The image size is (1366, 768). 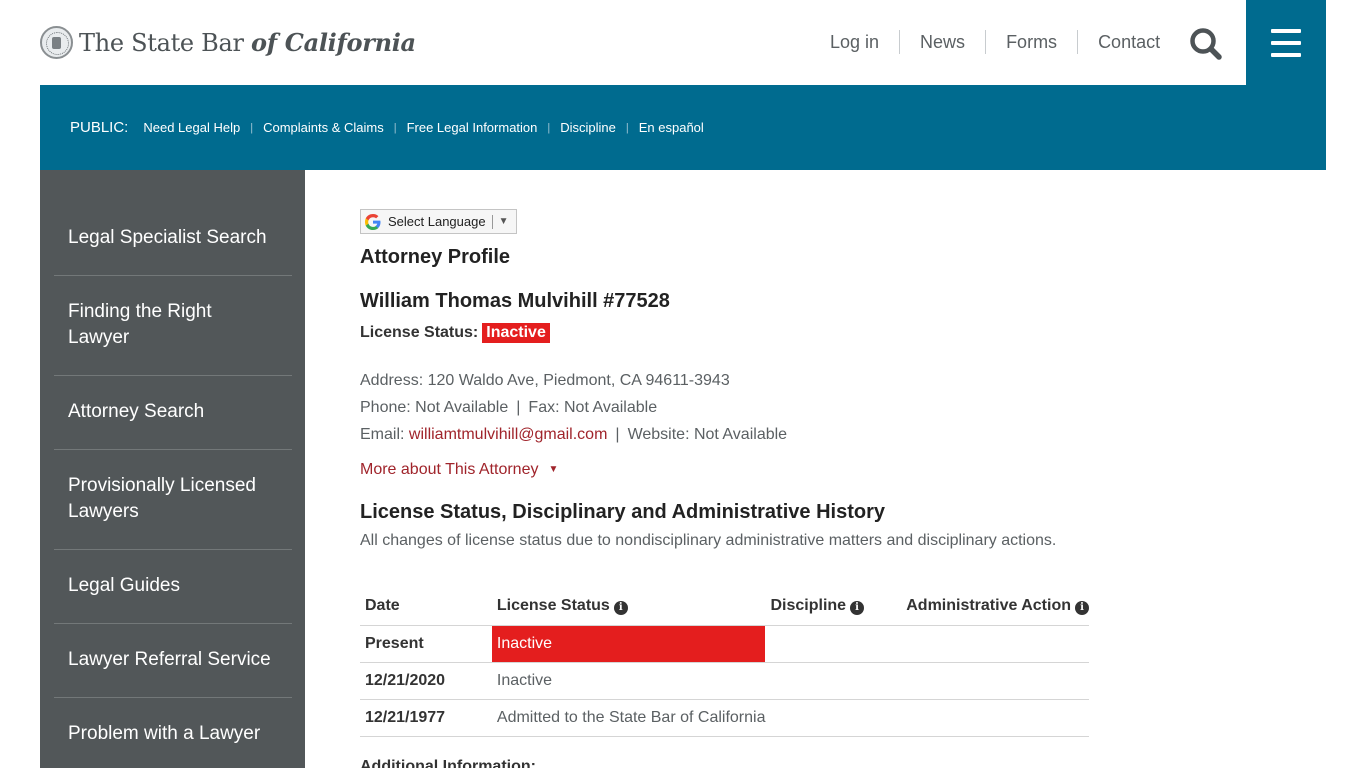 I want to click on public-link-need-legal-help: Need Legal Help, so click(x=191, y=127).